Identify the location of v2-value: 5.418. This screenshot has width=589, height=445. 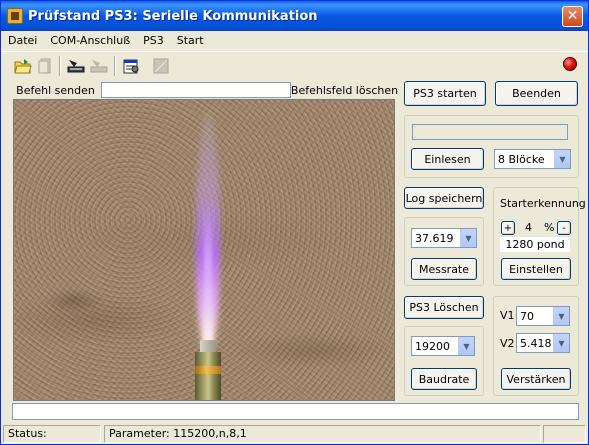
(536, 343).